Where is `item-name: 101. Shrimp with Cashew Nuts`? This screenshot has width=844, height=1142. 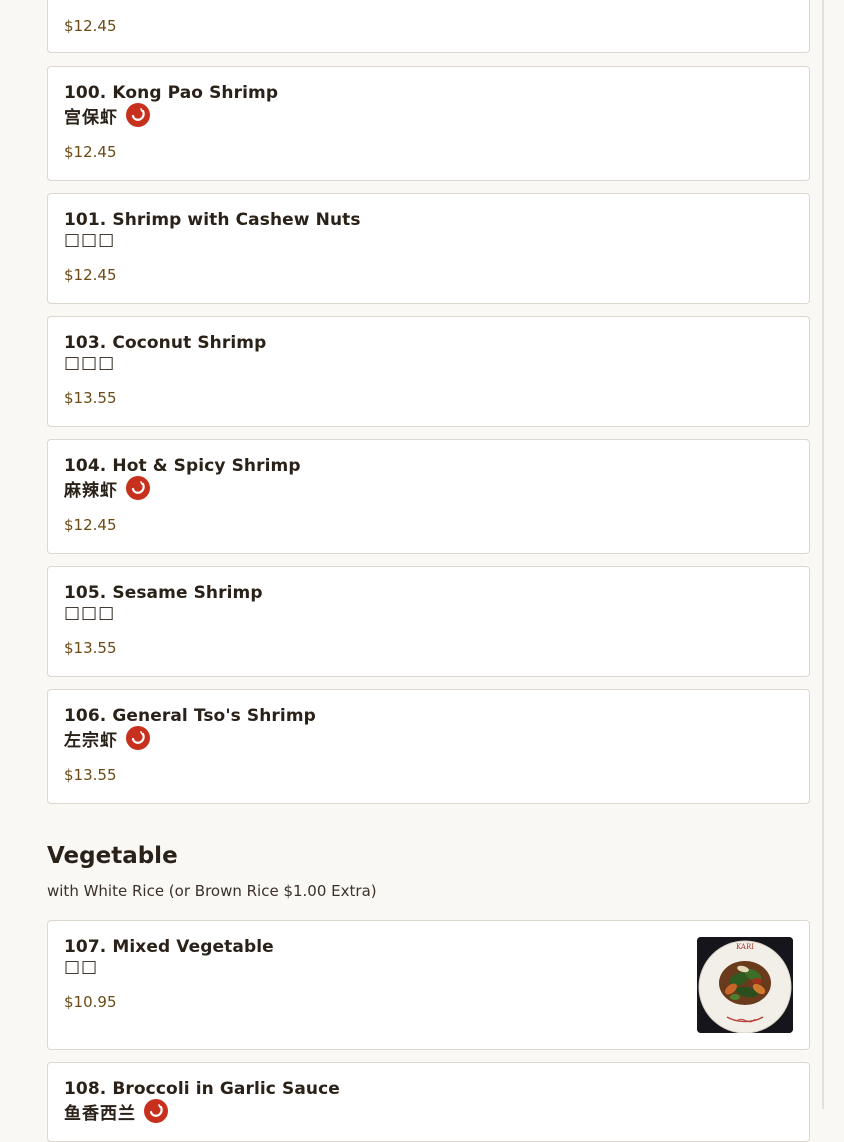 item-name: 101. Shrimp with Cashew Nuts is located at coordinates (212, 220).